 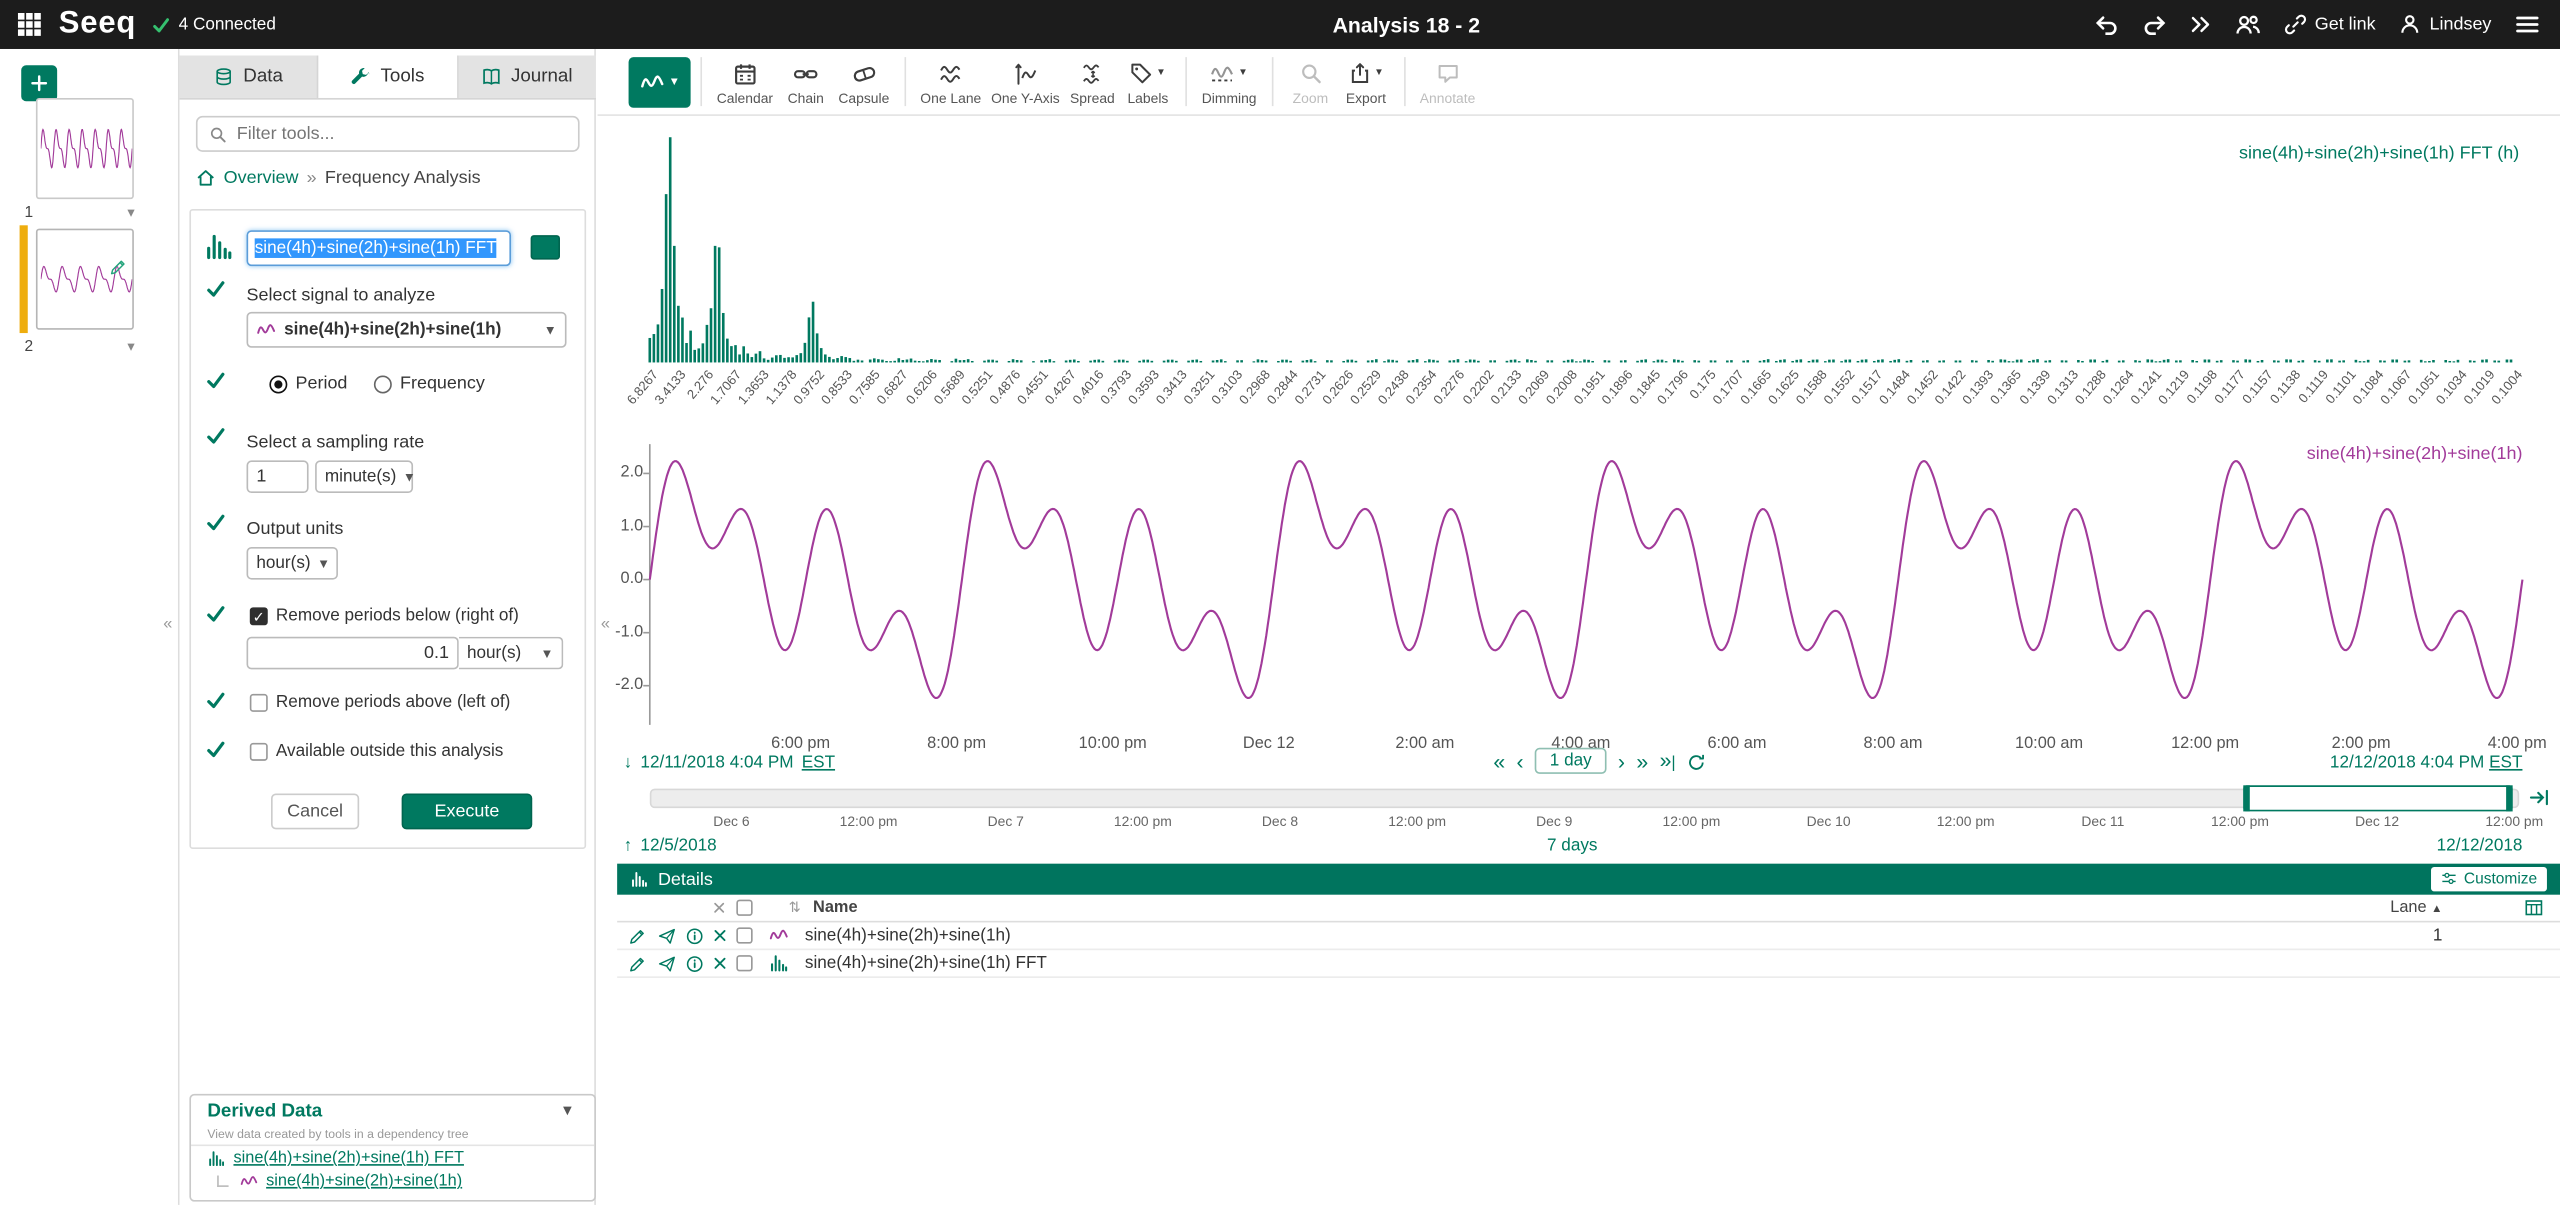 What do you see at coordinates (292, 563) in the screenshot?
I see `output-units-select: hour(s) ▼` at bounding box center [292, 563].